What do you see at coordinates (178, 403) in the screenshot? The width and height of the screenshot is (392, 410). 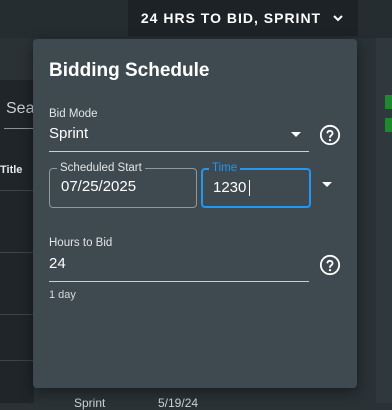 I see `background-row-date: 5/19/24` at bounding box center [178, 403].